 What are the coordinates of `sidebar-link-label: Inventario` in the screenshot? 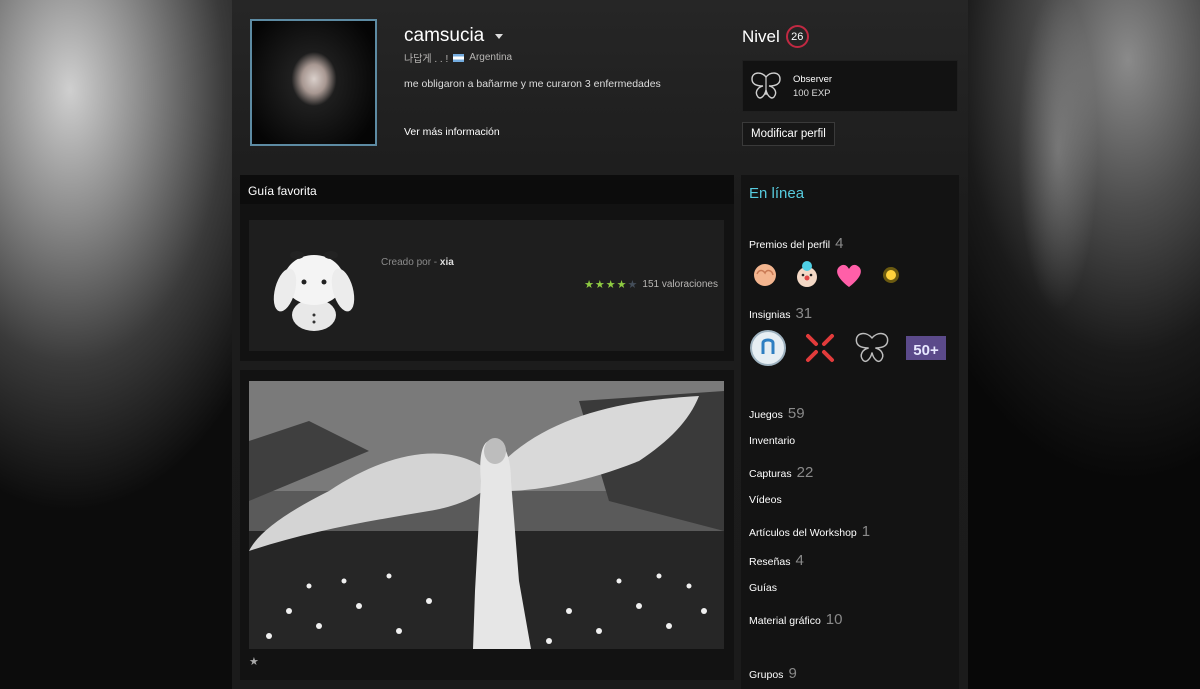 It's located at (772, 441).